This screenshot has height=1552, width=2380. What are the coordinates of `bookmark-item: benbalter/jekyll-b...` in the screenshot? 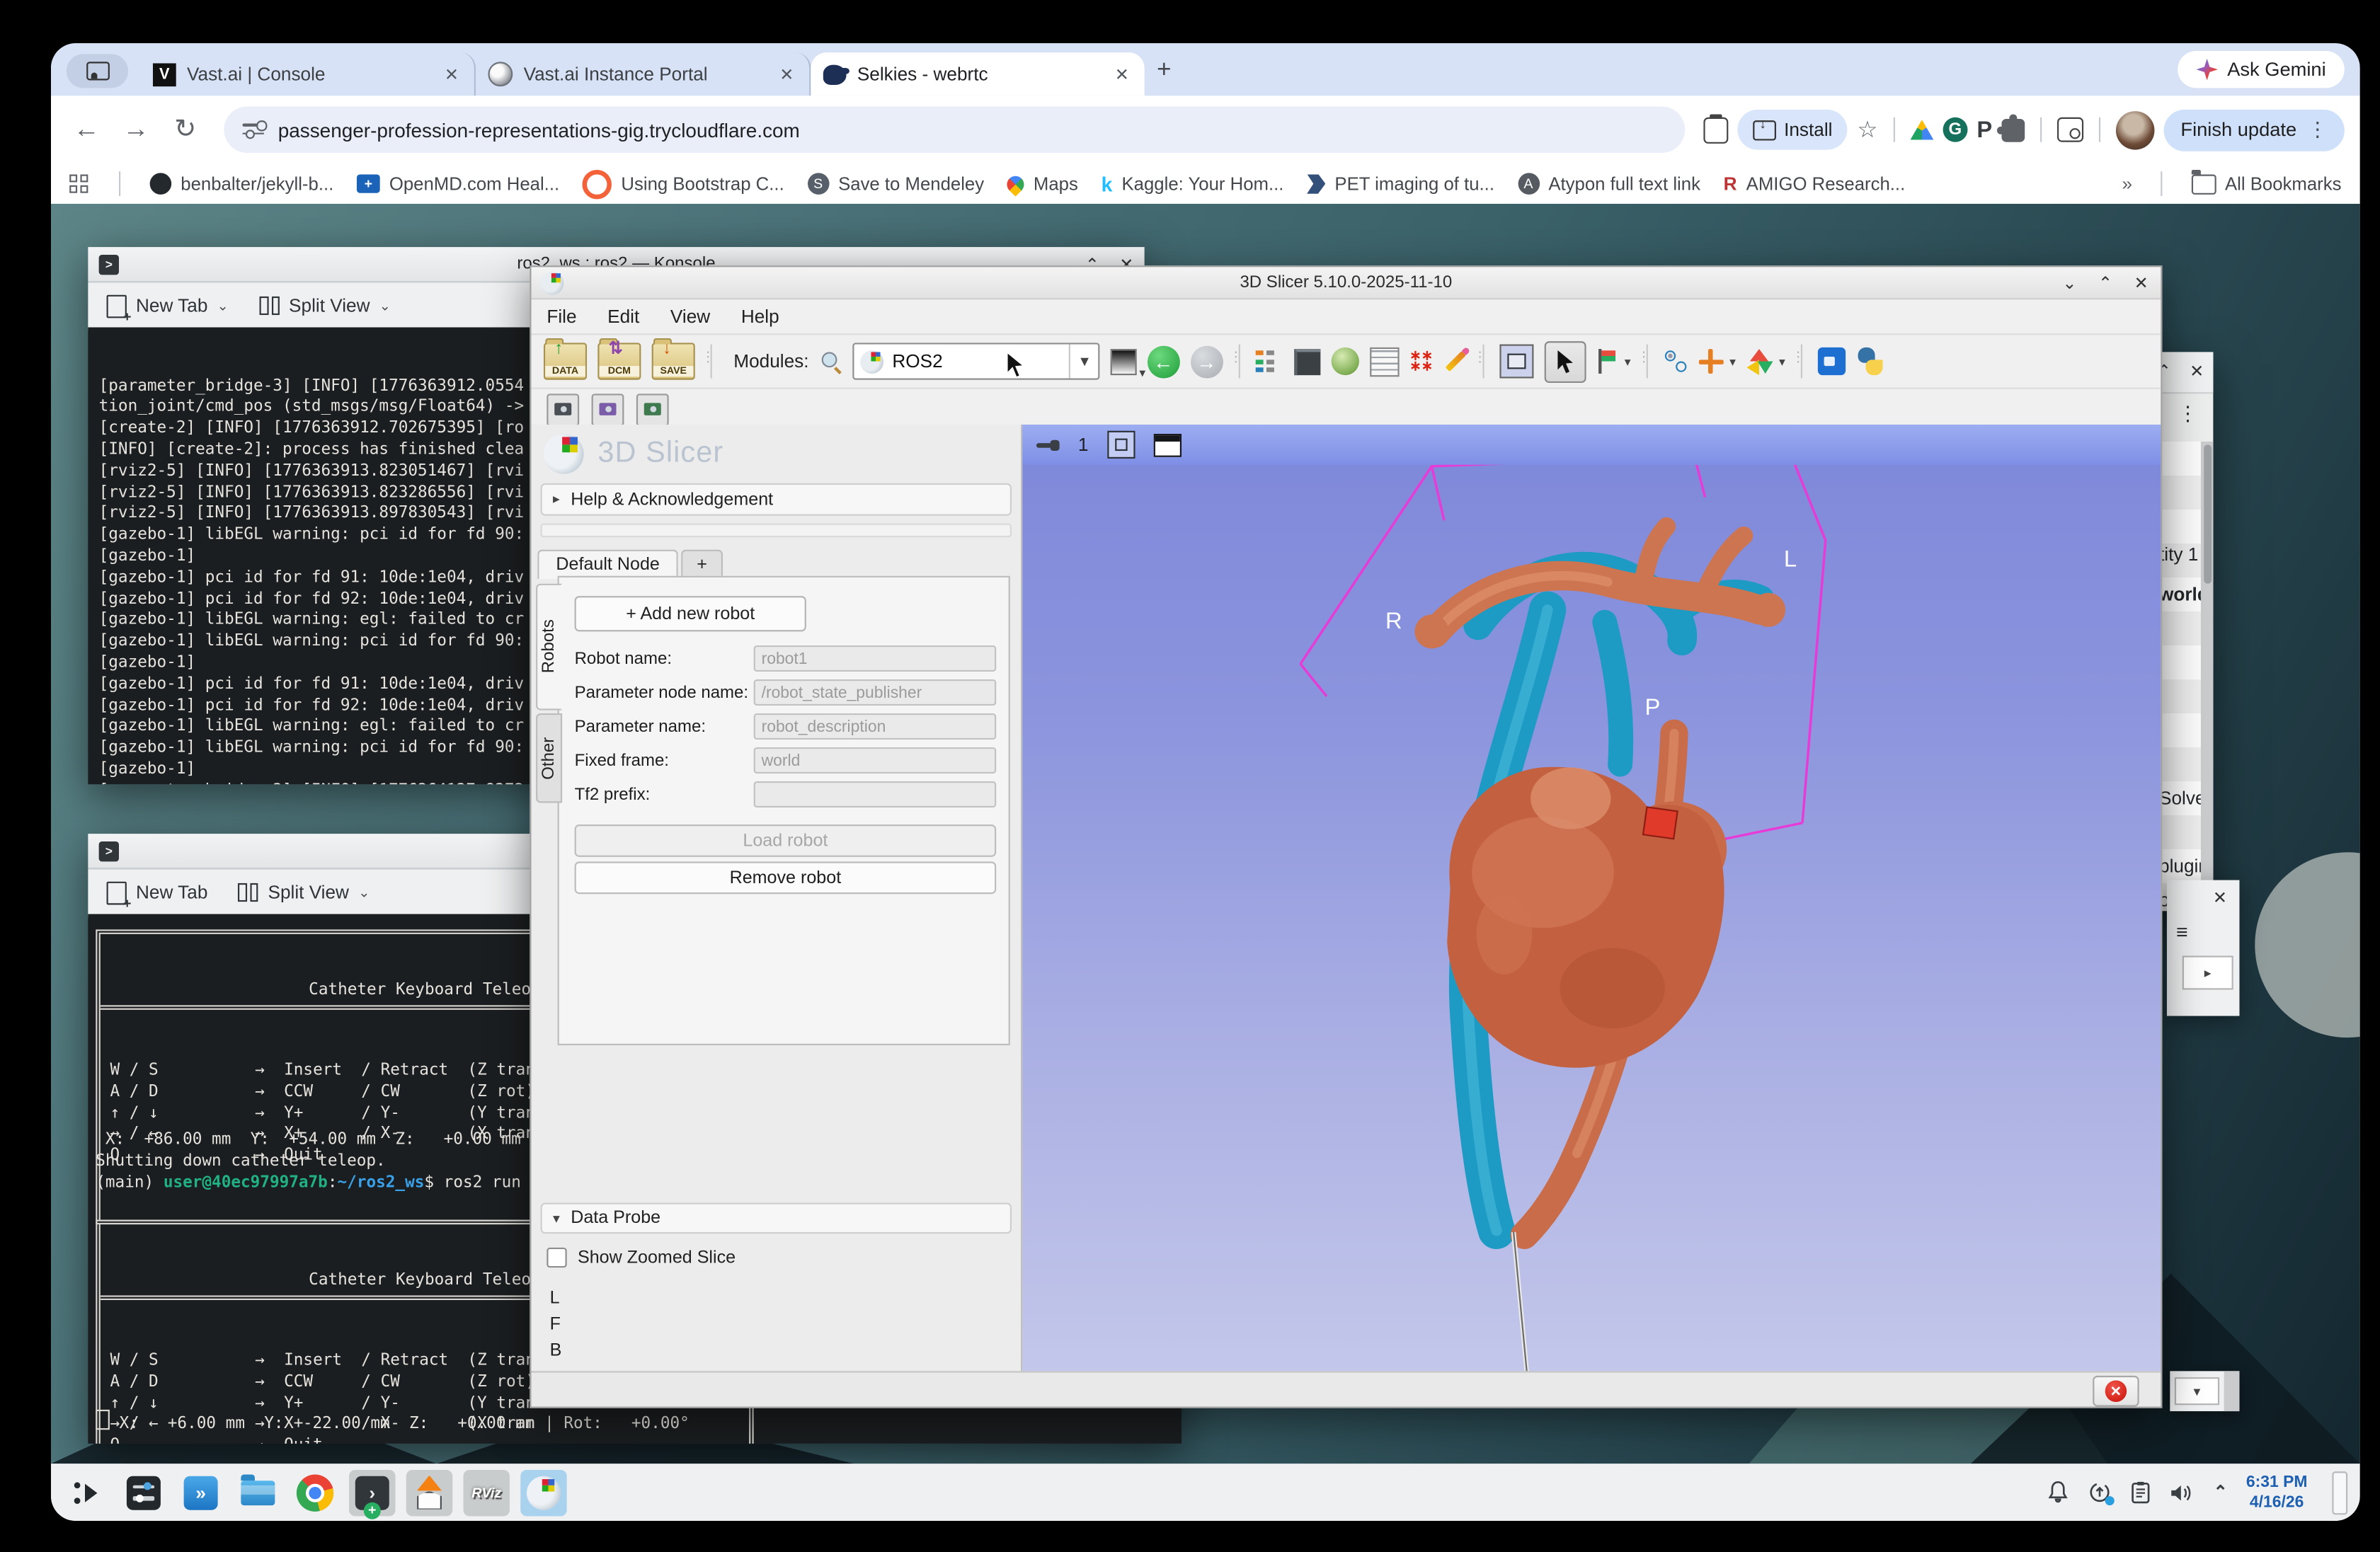 It's located at (241, 184).